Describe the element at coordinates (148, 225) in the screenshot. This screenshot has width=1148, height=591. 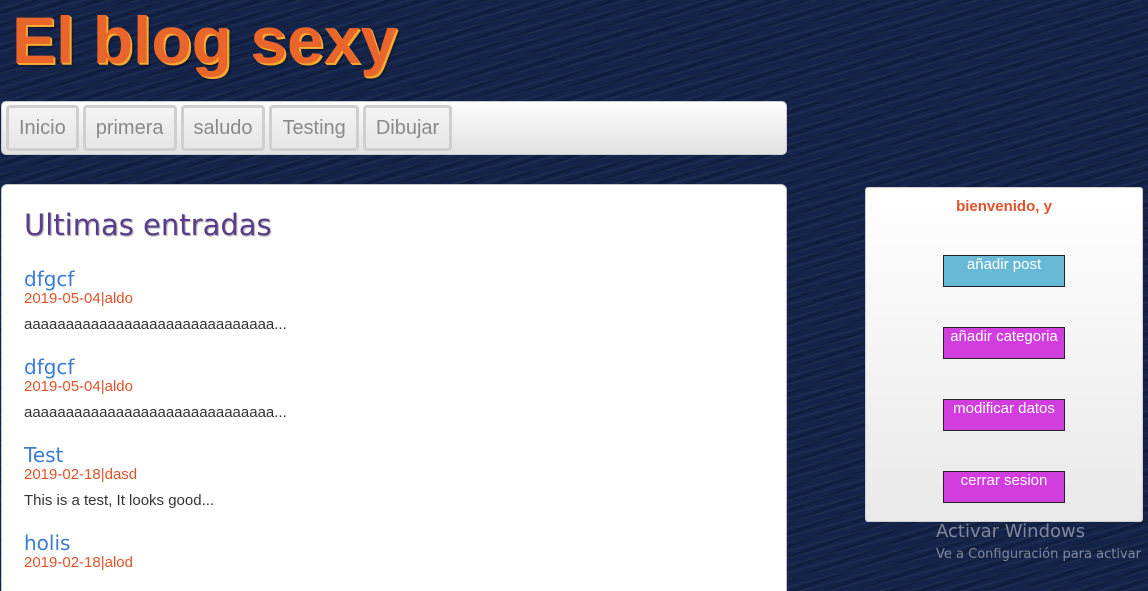
I see `latest-posts-heading: Ultimas entradas` at that location.